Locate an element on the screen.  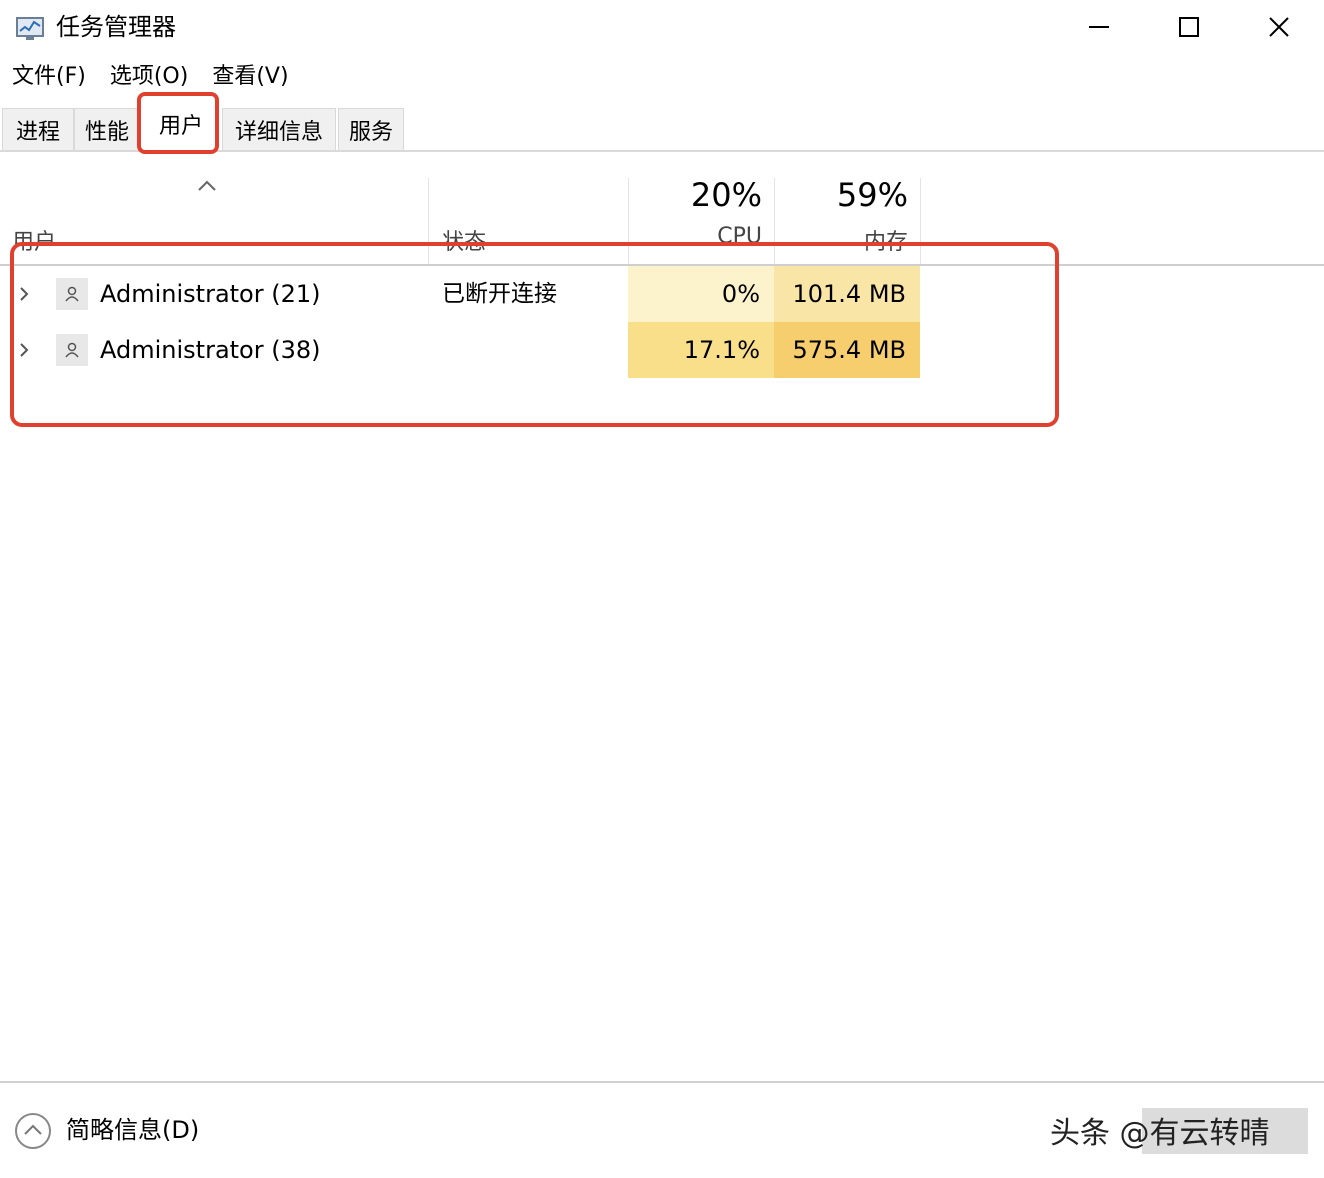
menu-file: 文件(F) is located at coordinates (49, 77).